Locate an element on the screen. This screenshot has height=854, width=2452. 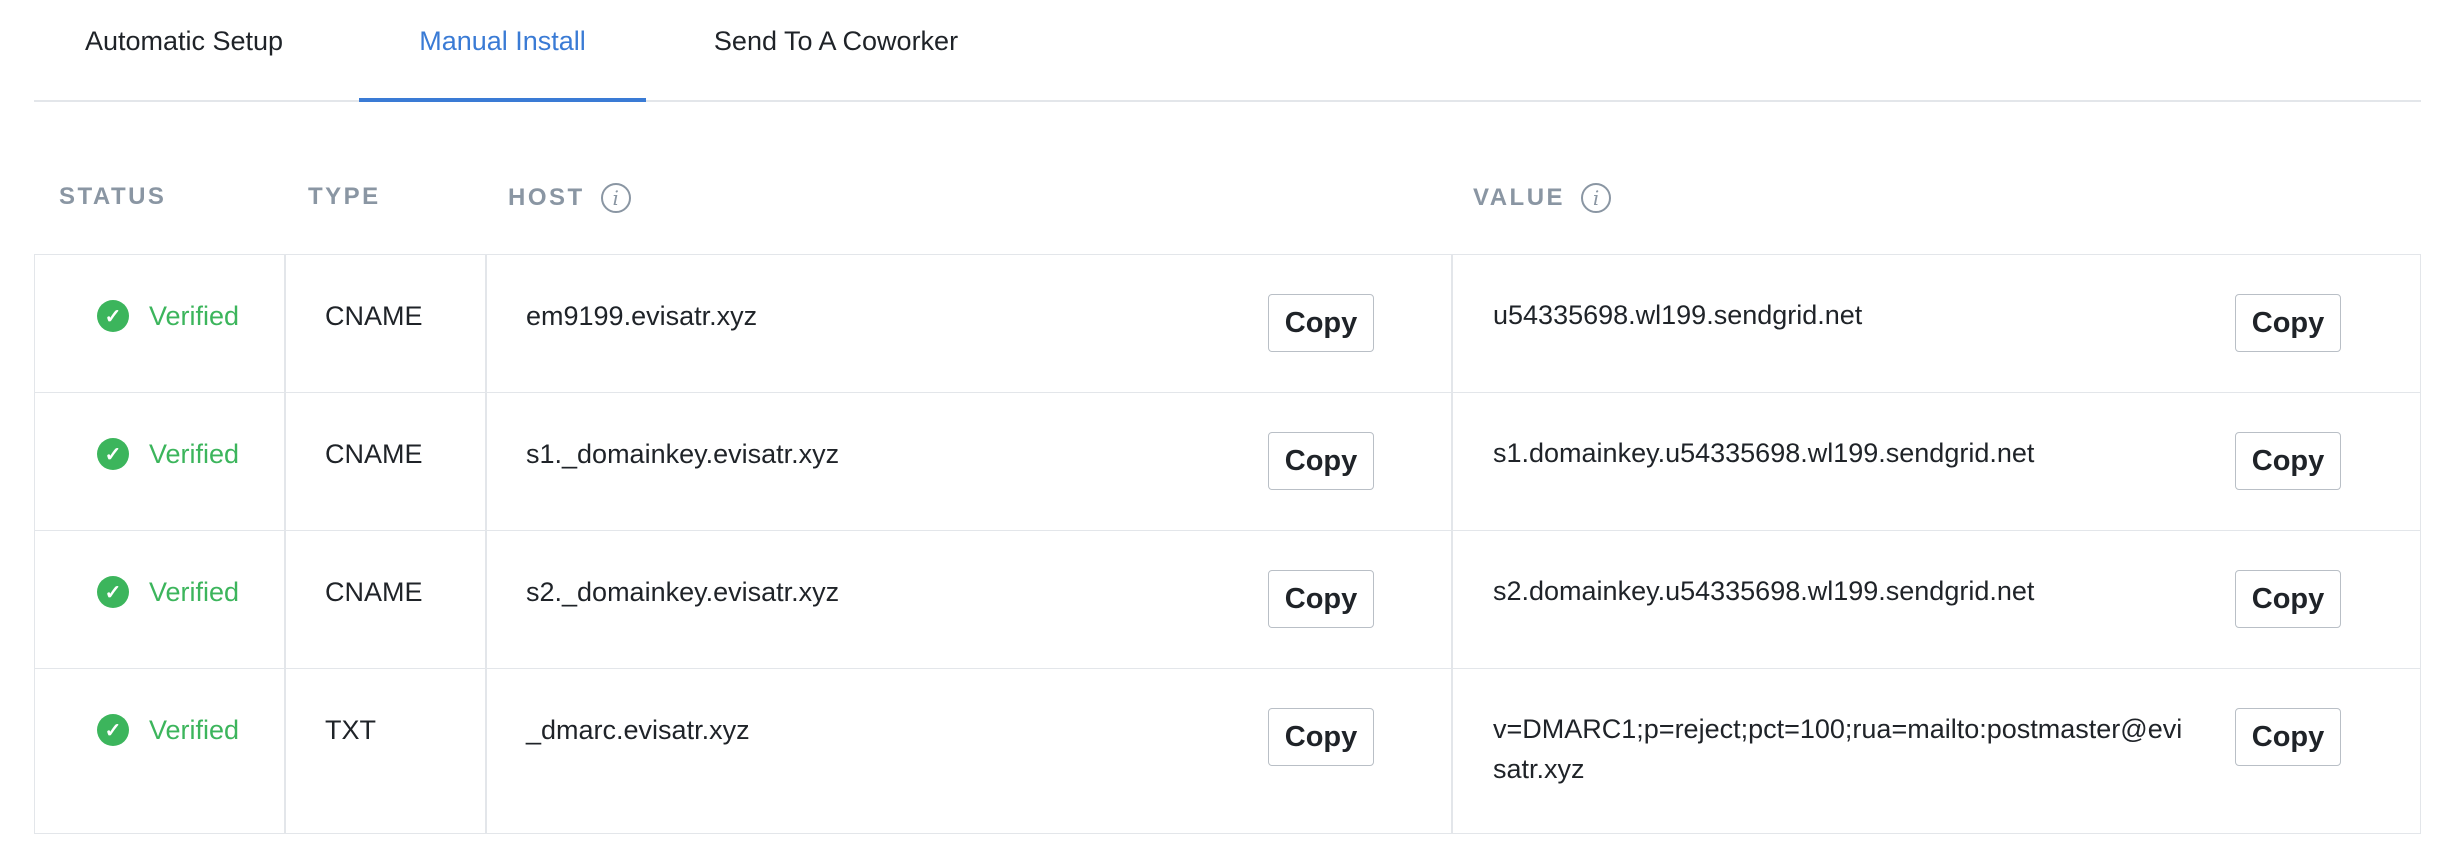
column-header-value-label: VALUE is located at coordinates (1519, 197).